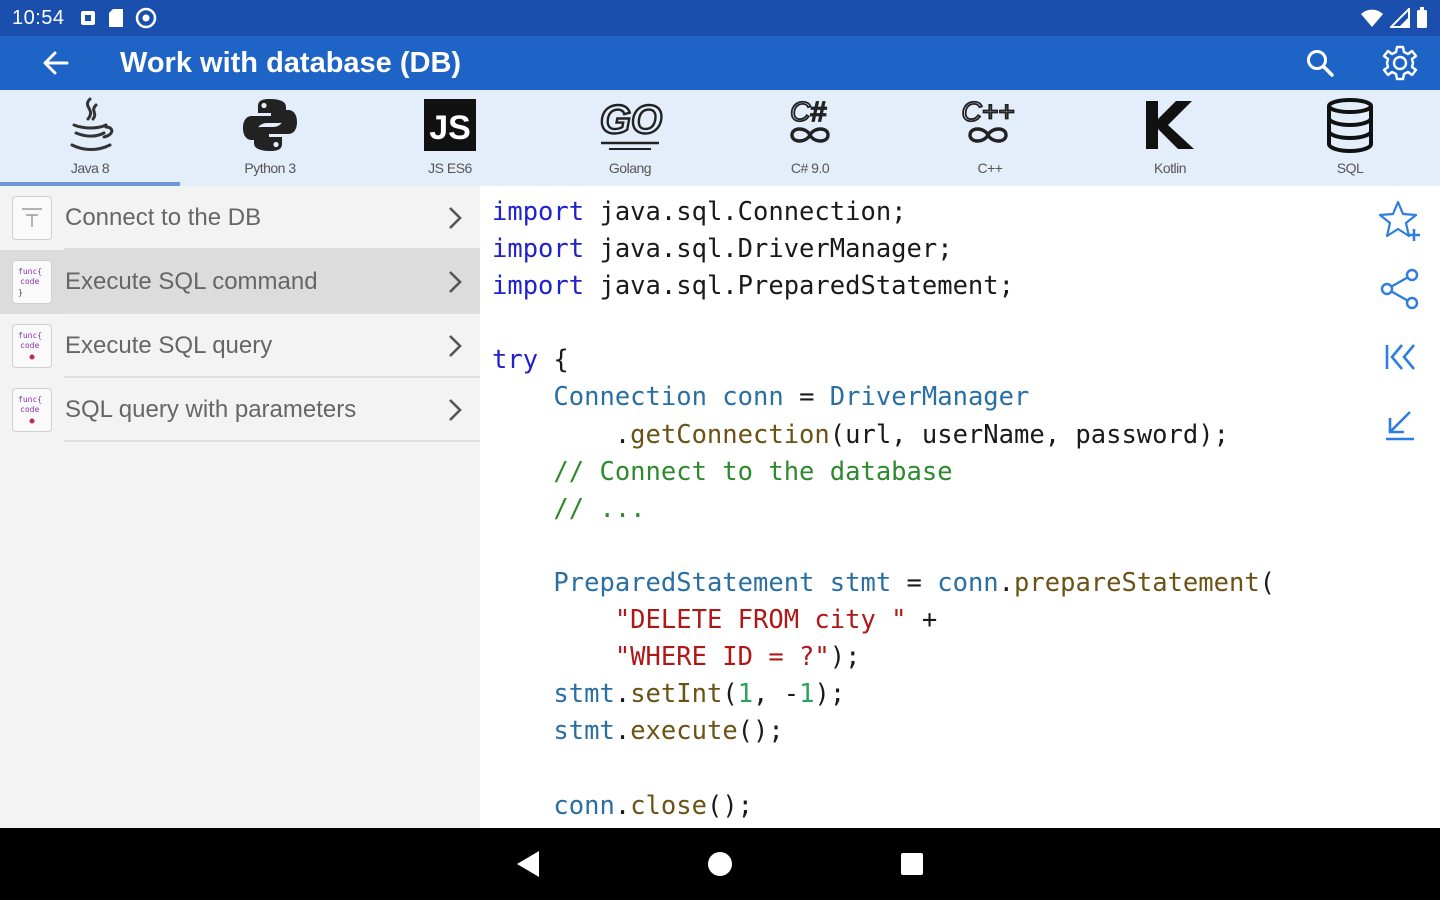 The width and height of the screenshot is (1440, 900). Describe the element at coordinates (720, 63) in the screenshot. I see `app-bar: Work with database (DB)` at that location.